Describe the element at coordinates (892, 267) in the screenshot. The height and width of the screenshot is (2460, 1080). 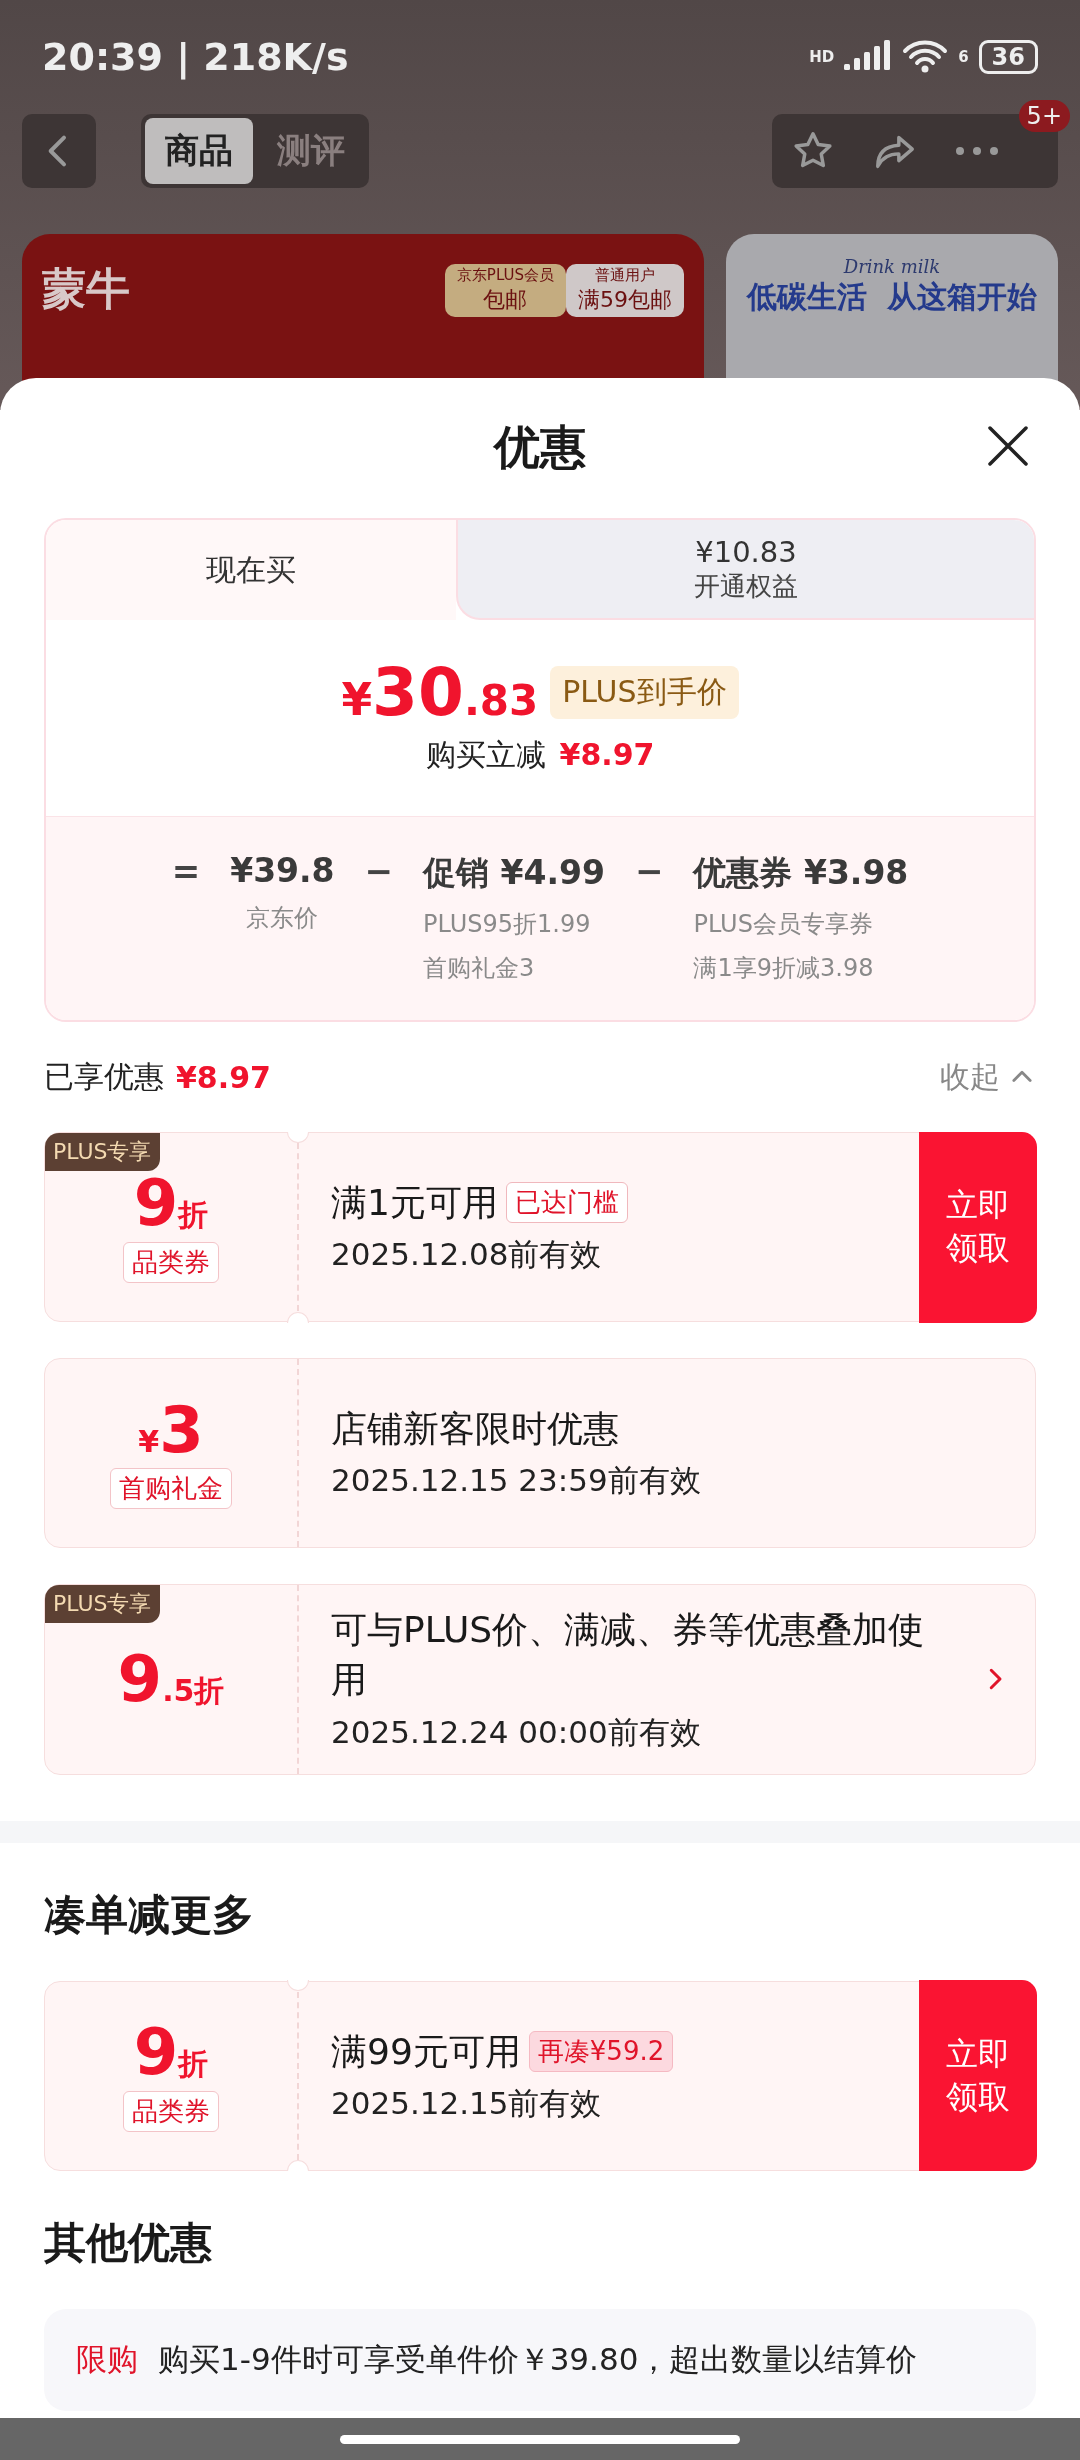
I see `script-text: Drink milk` at that location.